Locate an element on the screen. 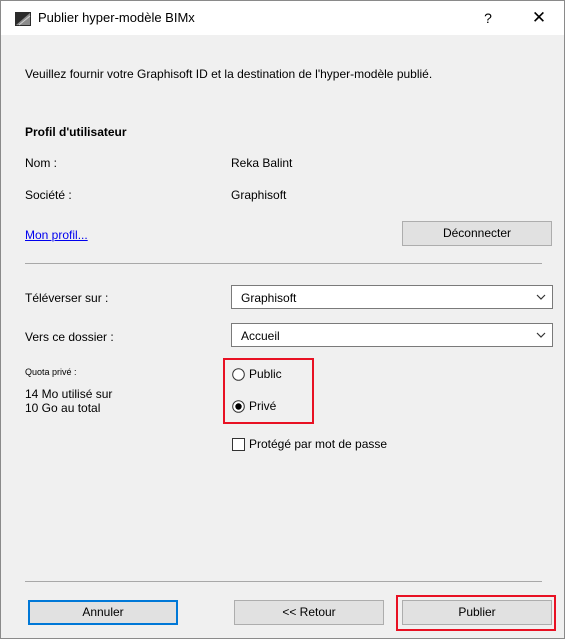 The height and width of the screenshot is (639, 565). name-label: Nom : is located at coordinates (41, 163).